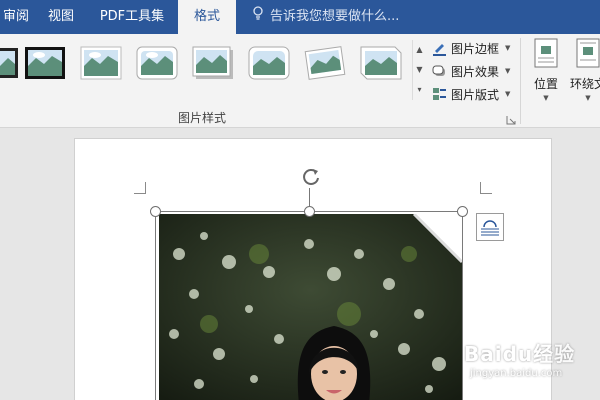 The height and width of the screenshot is (400, 600). Describe the element at coordinates (202, 118) in the screenshot. I see `group-label-picture-styles: 图片样式` at that location.